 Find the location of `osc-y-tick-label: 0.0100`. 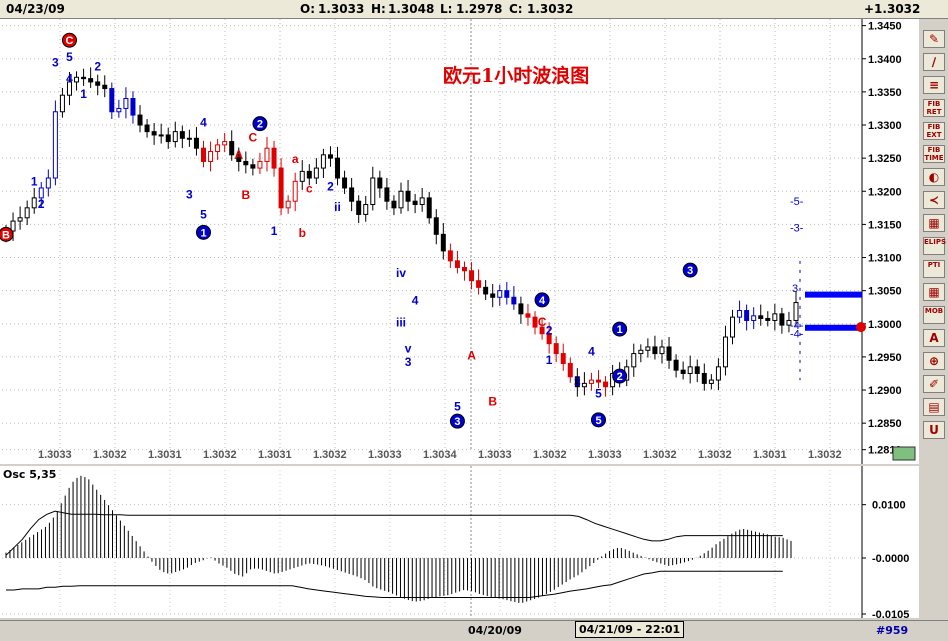

osc-y-tick-label: 0.0100 is located at coordinates (889, 506).